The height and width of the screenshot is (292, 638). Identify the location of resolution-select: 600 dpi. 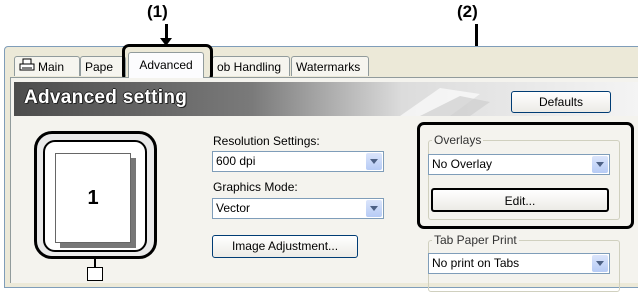
(298, 161).